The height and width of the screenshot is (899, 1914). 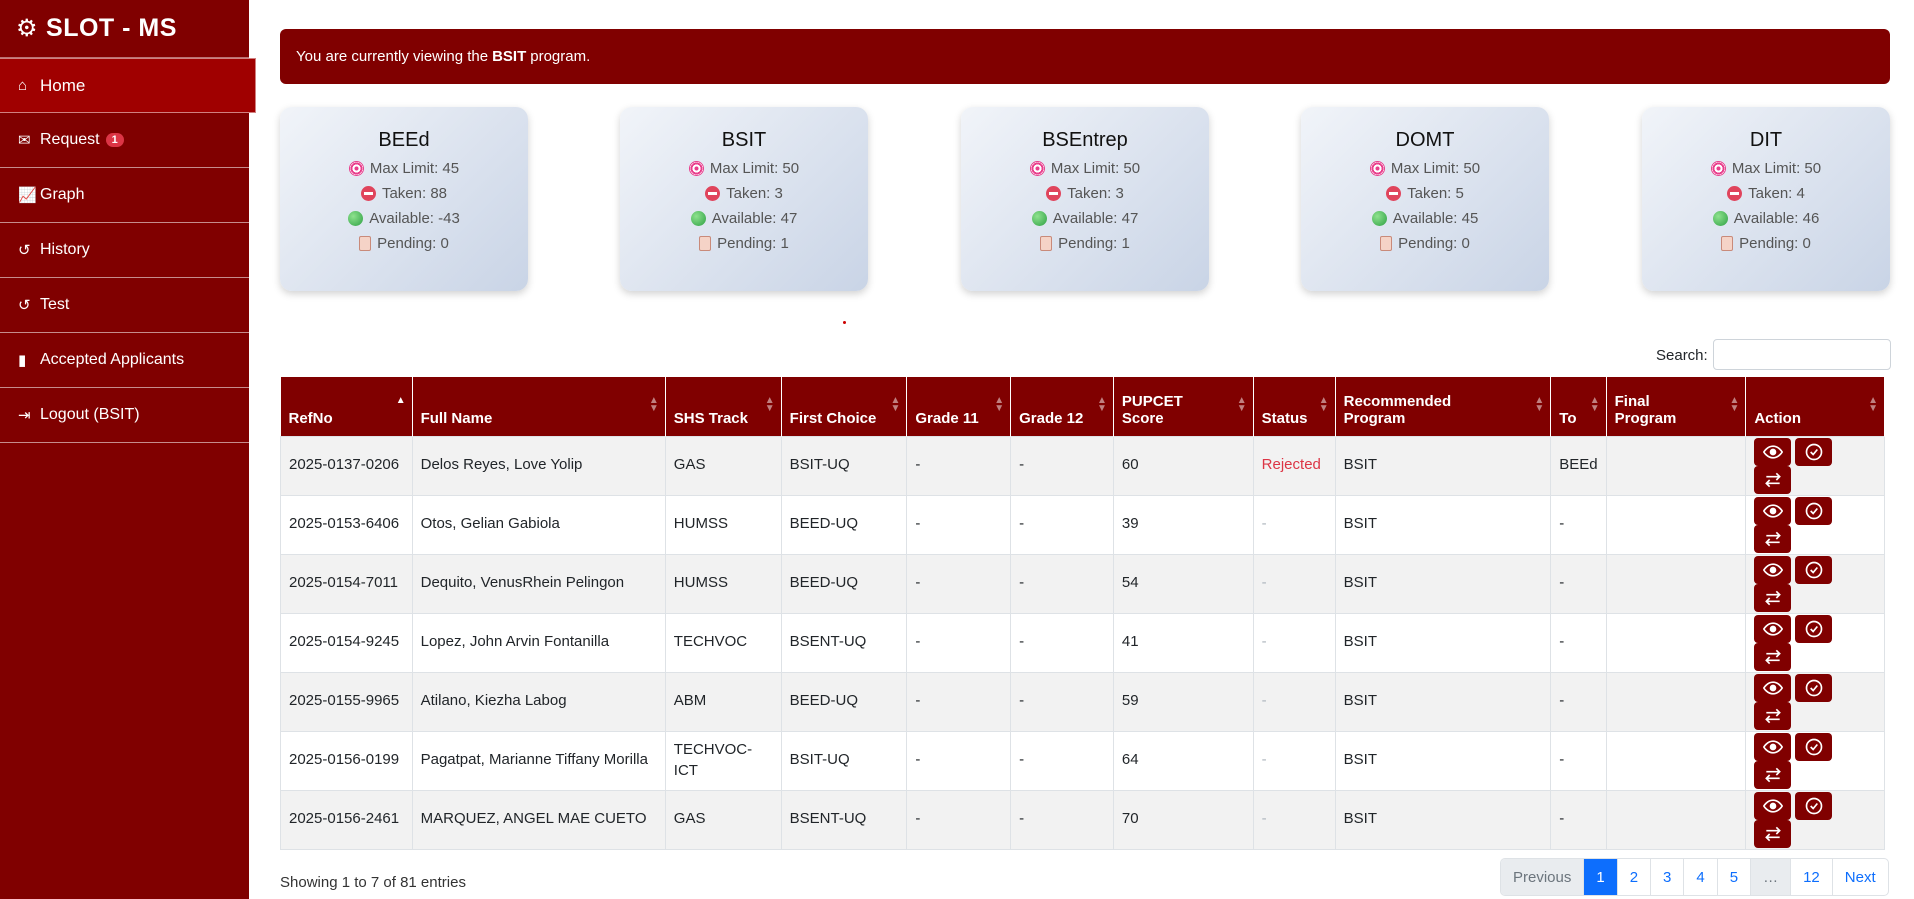 What do you see at coordinates (128, 85) in the screenshot?
I see `sidebar-item-home: ⌂ Home` at bounding box center [128, 85].